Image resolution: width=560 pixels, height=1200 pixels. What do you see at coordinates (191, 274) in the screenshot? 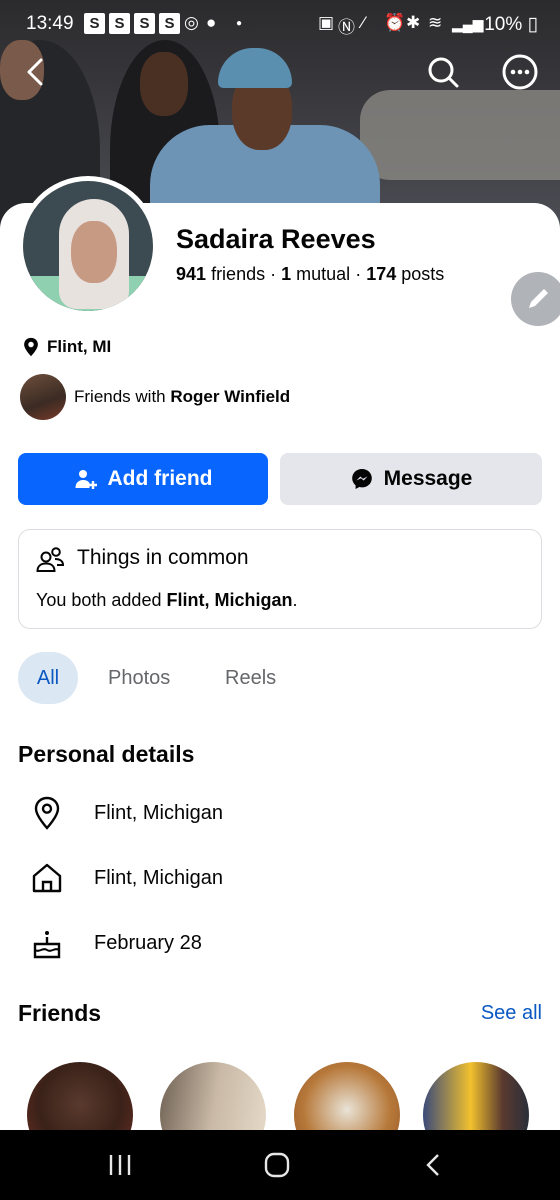
I see `friends-count: 941` at bounding box center [191, 274].